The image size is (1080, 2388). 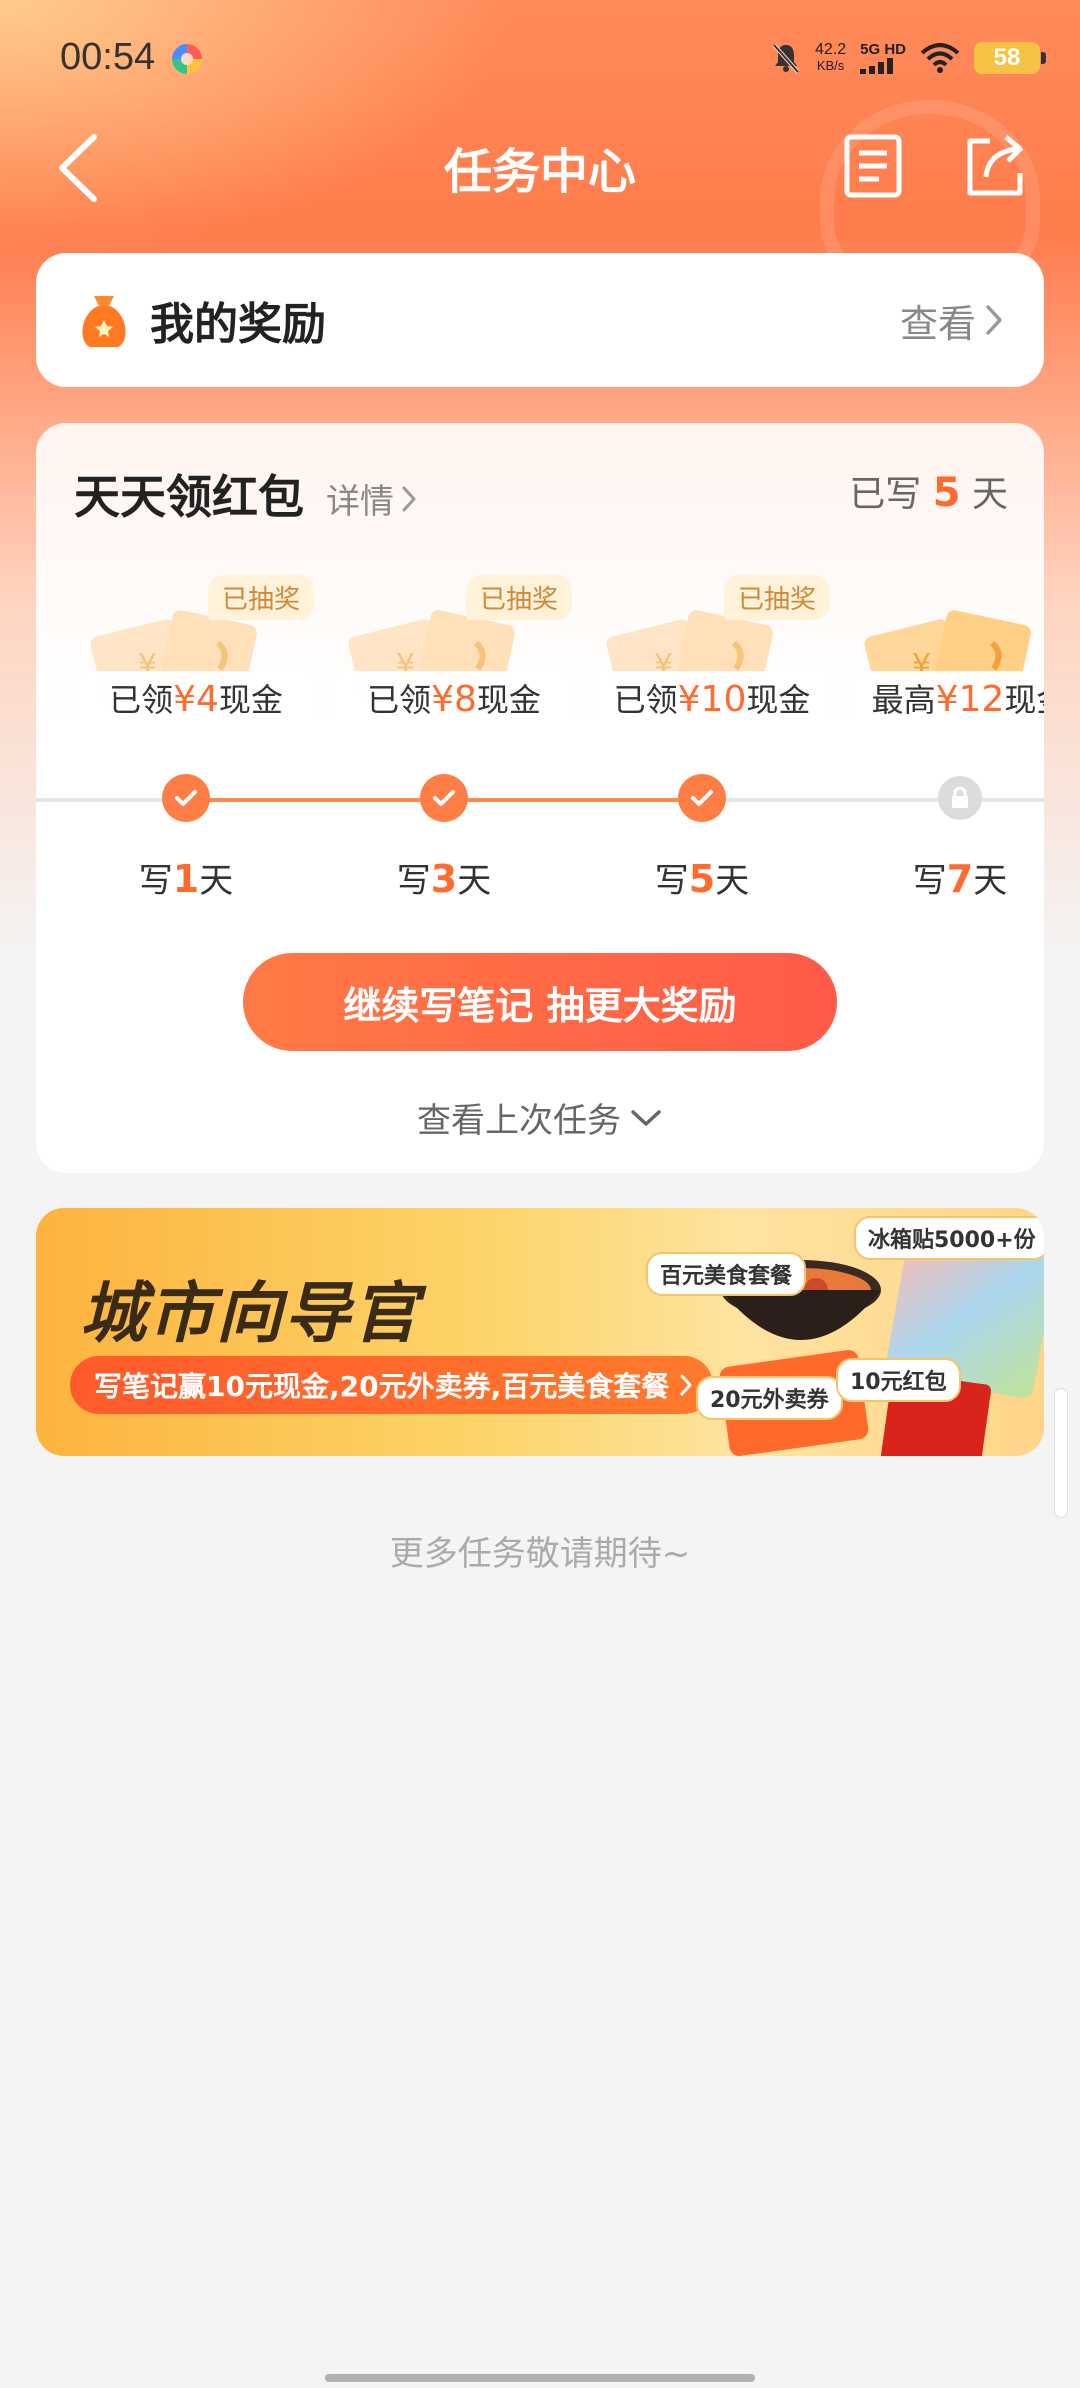 I want to click on home-indicator, so click(x=540, y=2378).